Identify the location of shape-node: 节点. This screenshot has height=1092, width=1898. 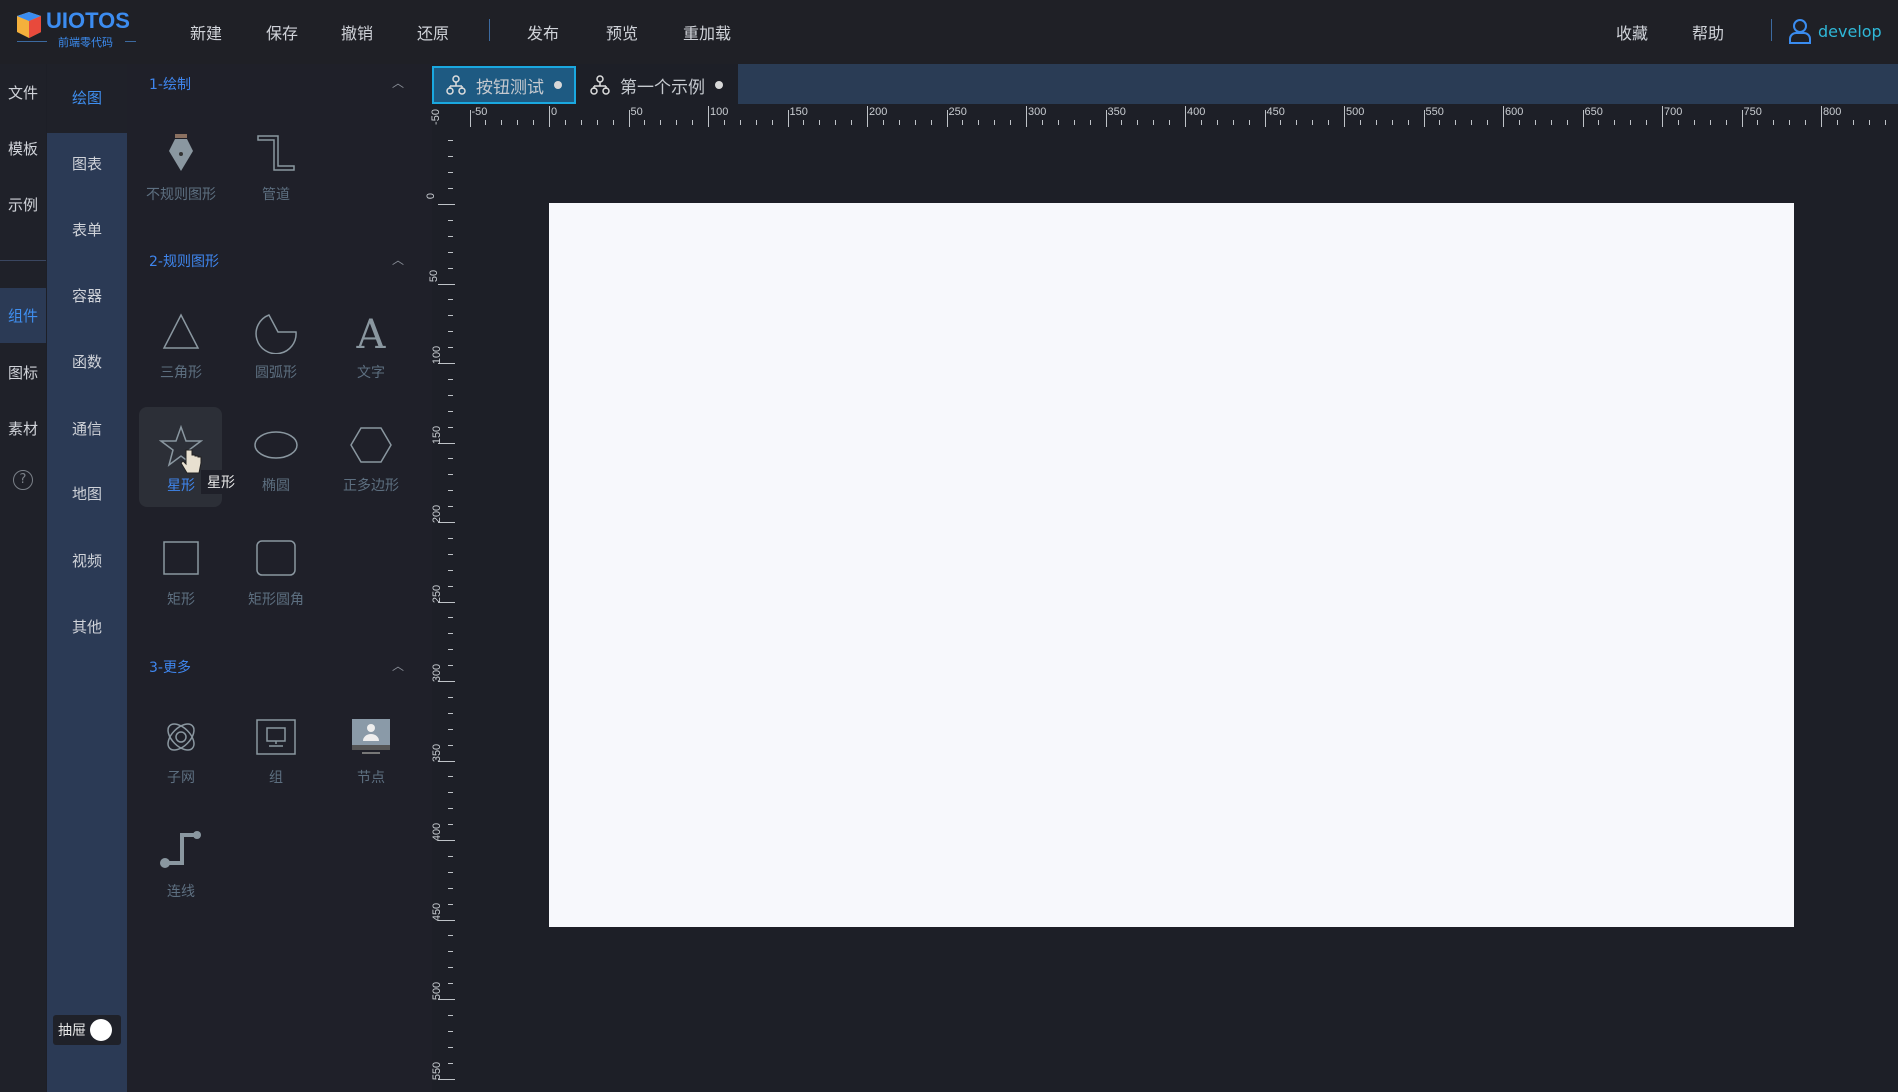
(371, 755).